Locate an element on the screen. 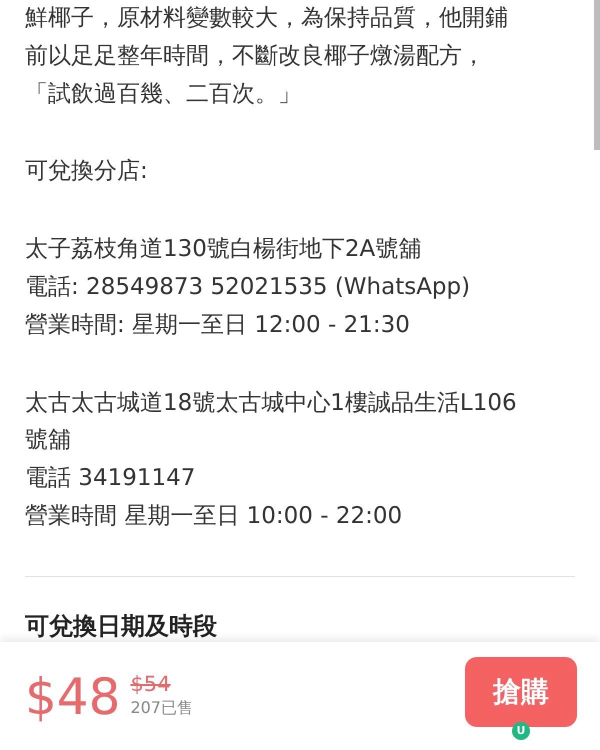 The width and height of the screenshot is (600, 750). badge: U is located at coordinates (521, 731).